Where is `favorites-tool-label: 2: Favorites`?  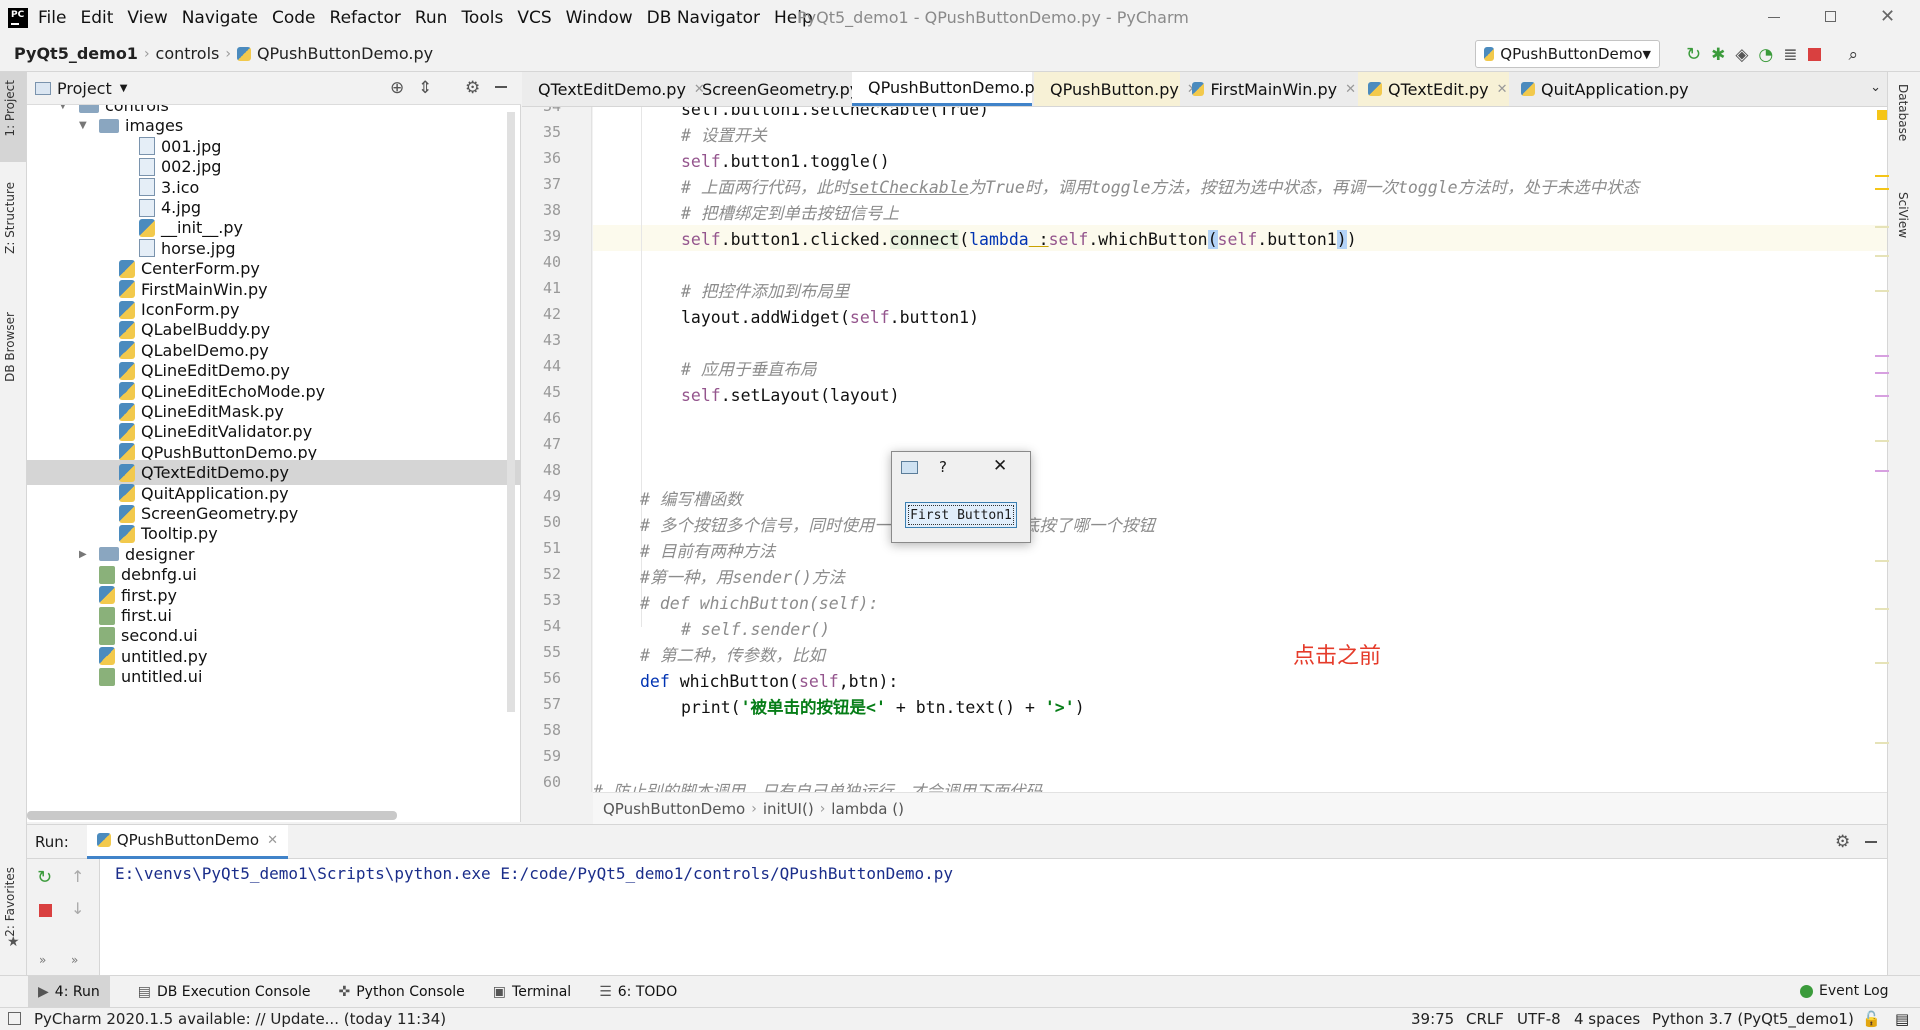 favorites-tool-label: 2: Favorites is located at coordinates (10, 902).